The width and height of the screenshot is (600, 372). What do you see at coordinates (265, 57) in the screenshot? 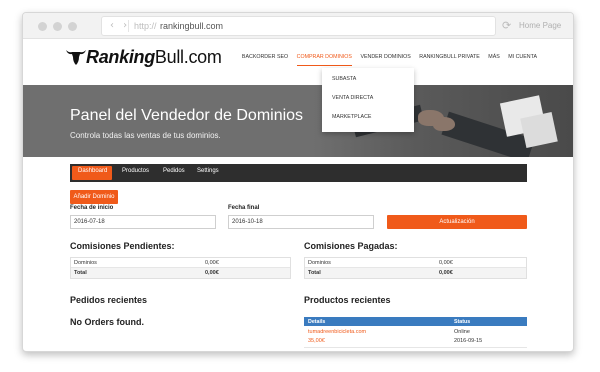
I see `nav-backorder-seo: BACKORDER SEO` at bounding box center [265, 57].